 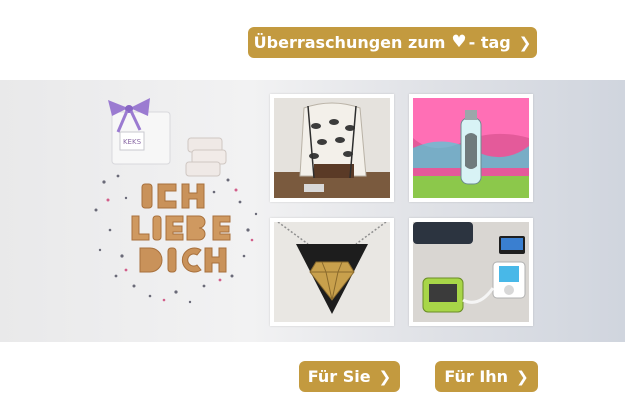 I want to click on gift-tile-glass-bottle, so click(x=471, y=148).